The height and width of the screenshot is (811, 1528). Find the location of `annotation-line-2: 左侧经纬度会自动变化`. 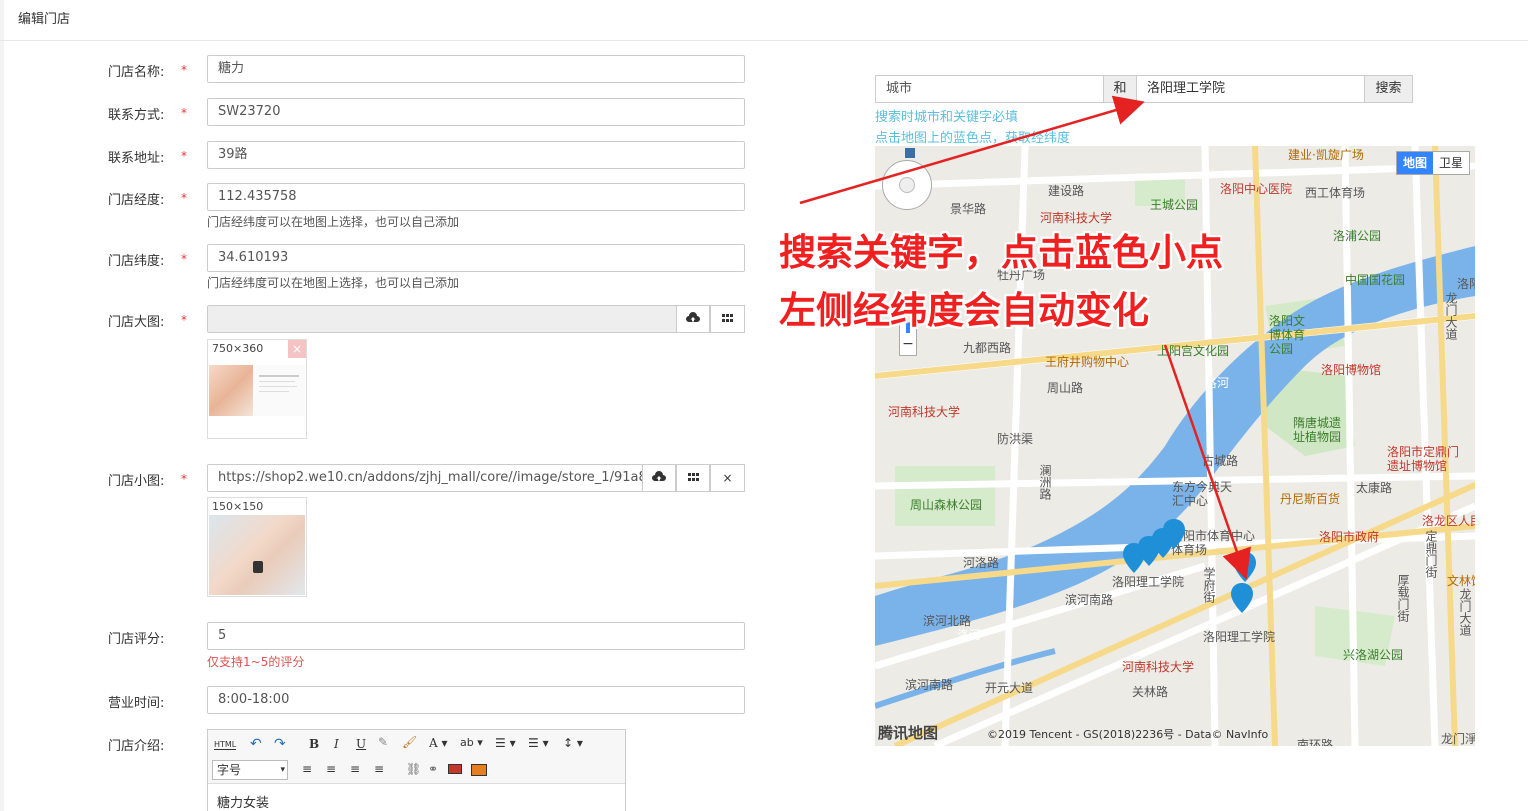

annotation-line-2: 左侧经纬度会自动变化 is located at coordinates (964, 310).